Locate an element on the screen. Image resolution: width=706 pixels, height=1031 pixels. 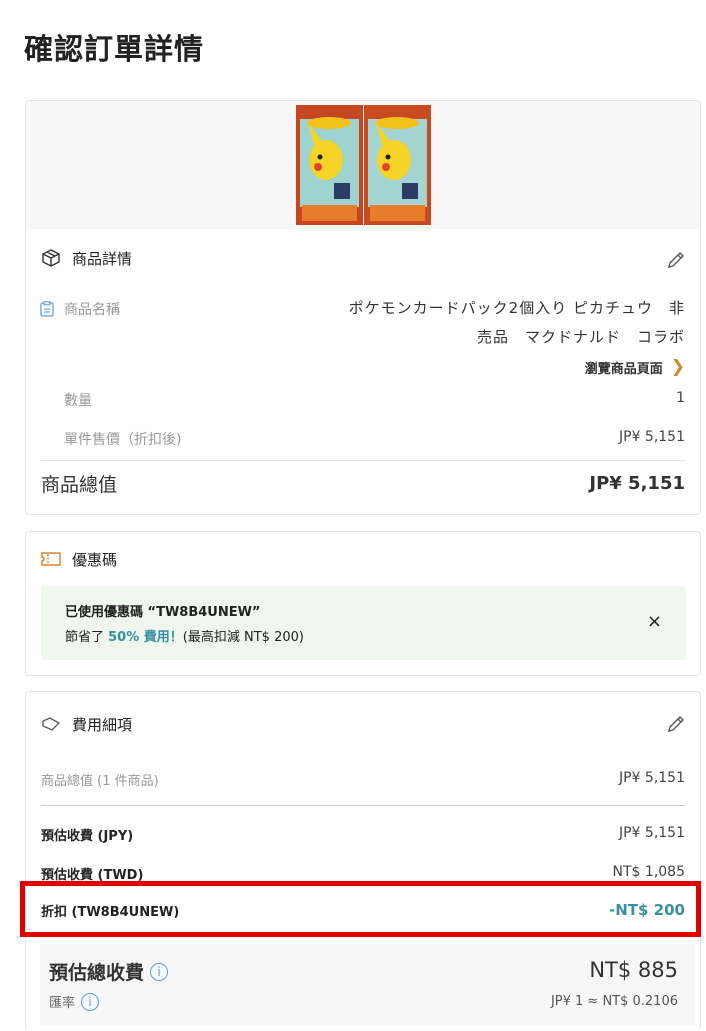
product-section-title: 商品詳情 is located at coordinates (102, 258).